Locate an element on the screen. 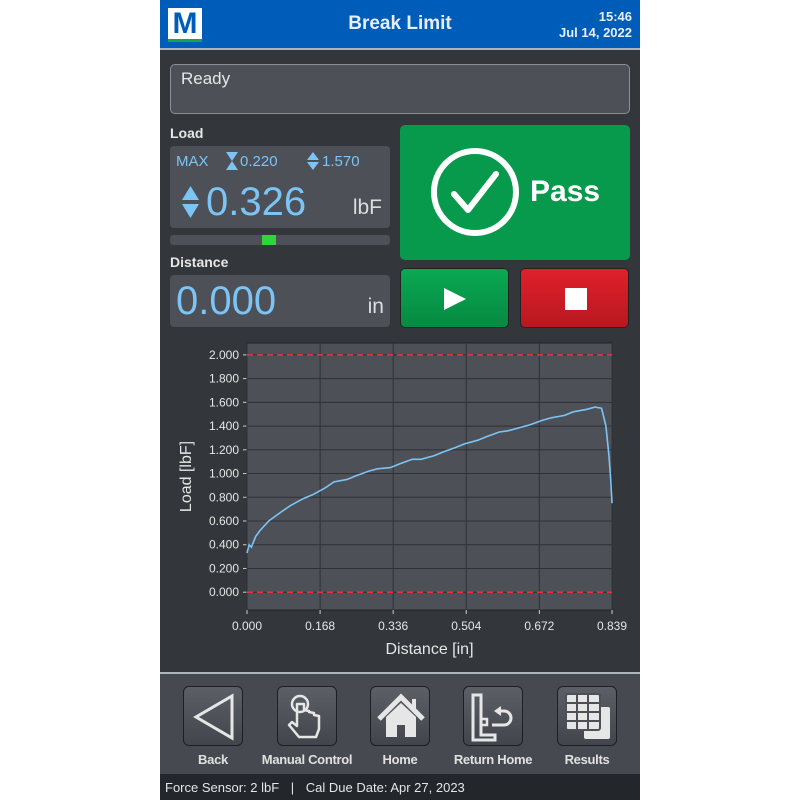 The height and width of the screenshot is (800, 800). play-icon is located at coordinates (455, 299).